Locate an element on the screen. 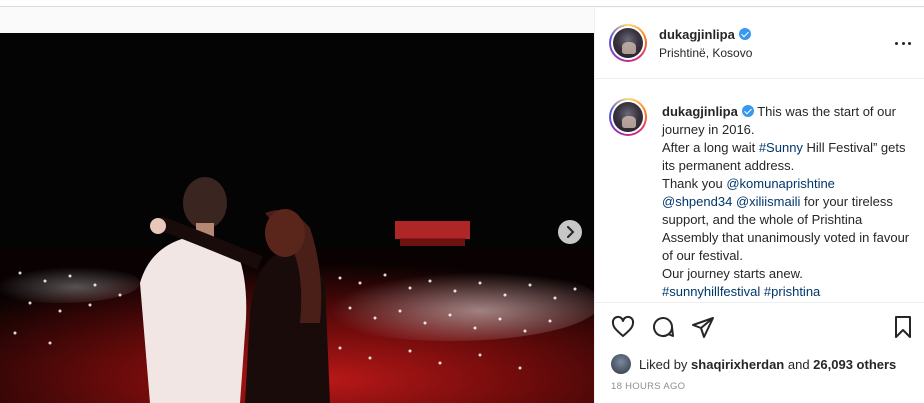 The image size is (924, 403). hashtag-link: #sunnyhillfestival is located at coordinates (711, 291).